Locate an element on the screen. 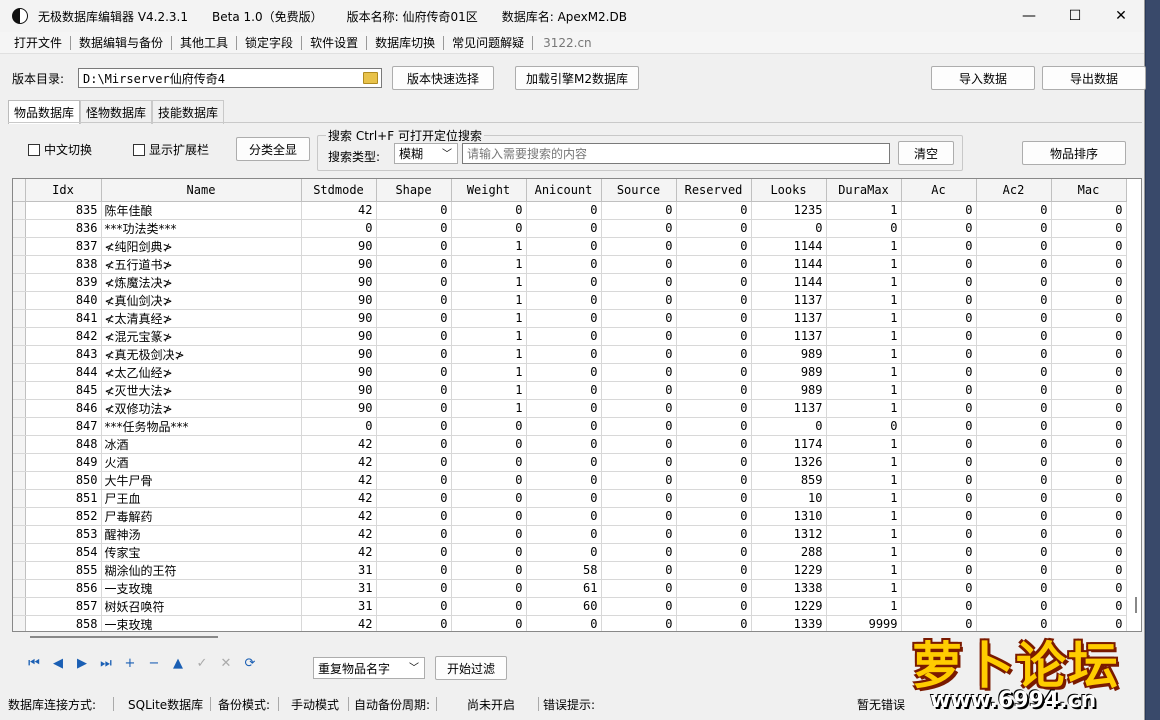  cell-idx: 841 is located at coordinates (63, 318).